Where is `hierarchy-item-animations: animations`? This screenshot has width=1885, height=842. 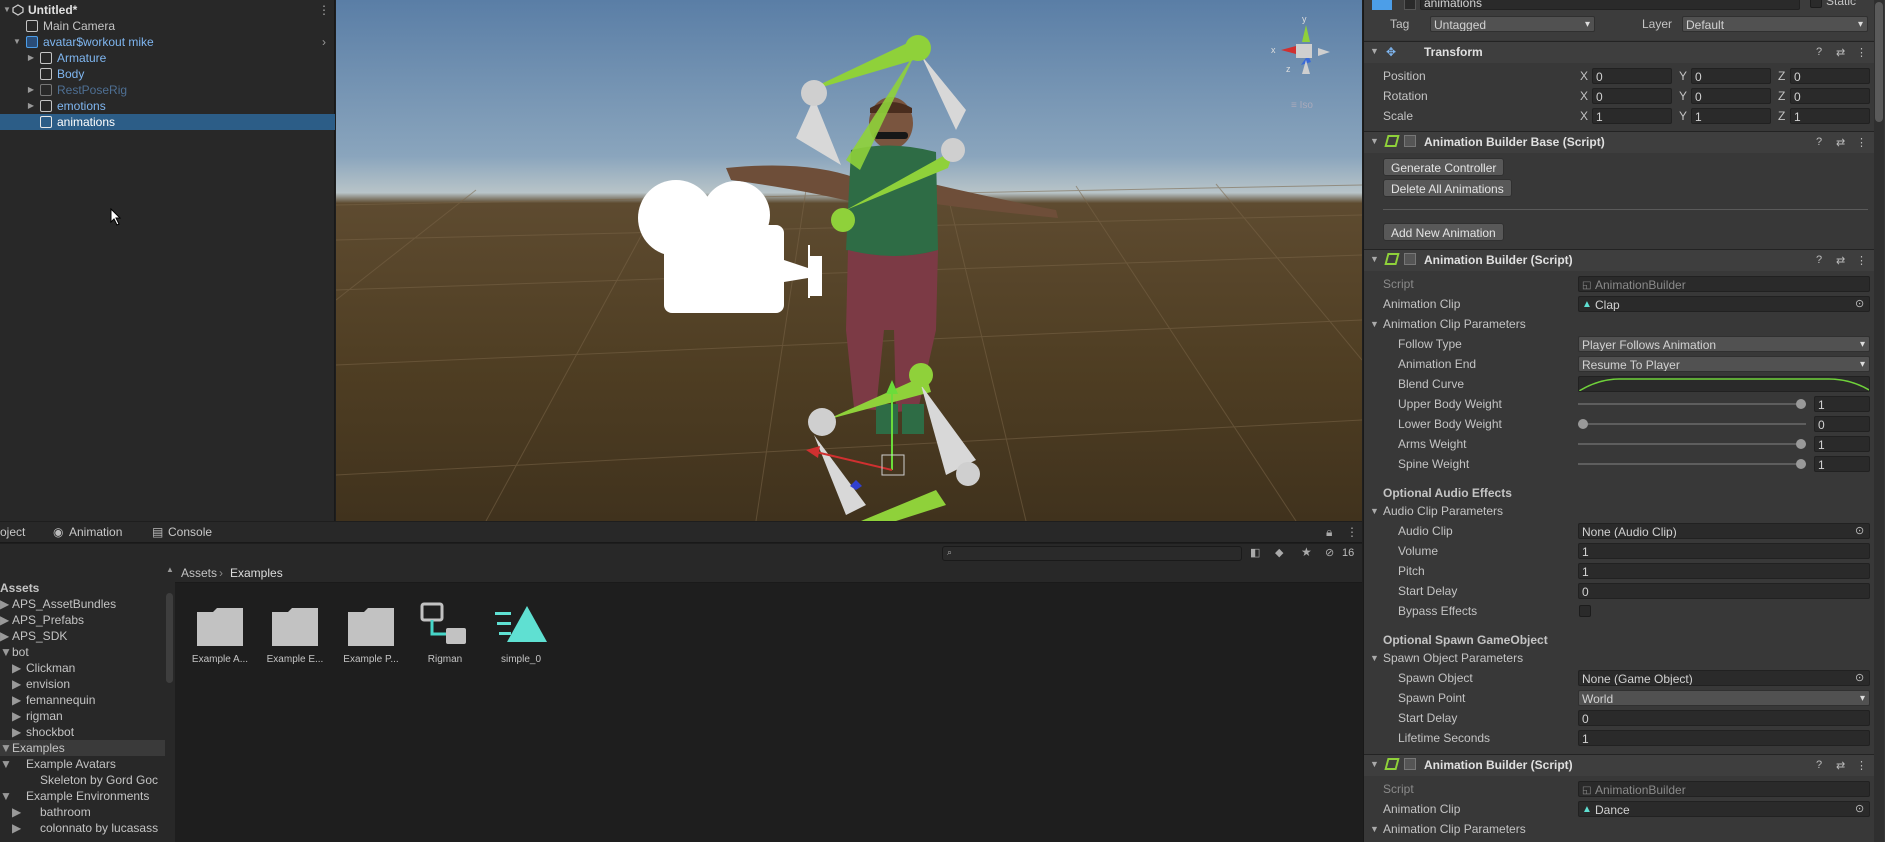 hierarchy-item-animations: animations is located at coordinates (167, 122).